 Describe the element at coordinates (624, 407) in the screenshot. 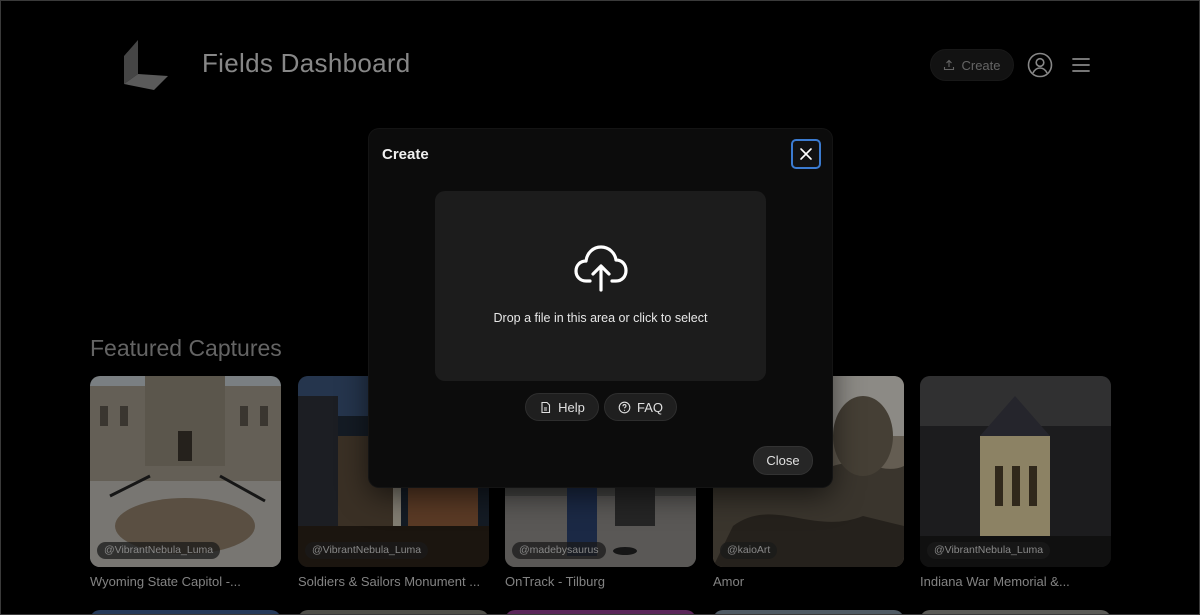

I see `question-circle-icon` at that location.